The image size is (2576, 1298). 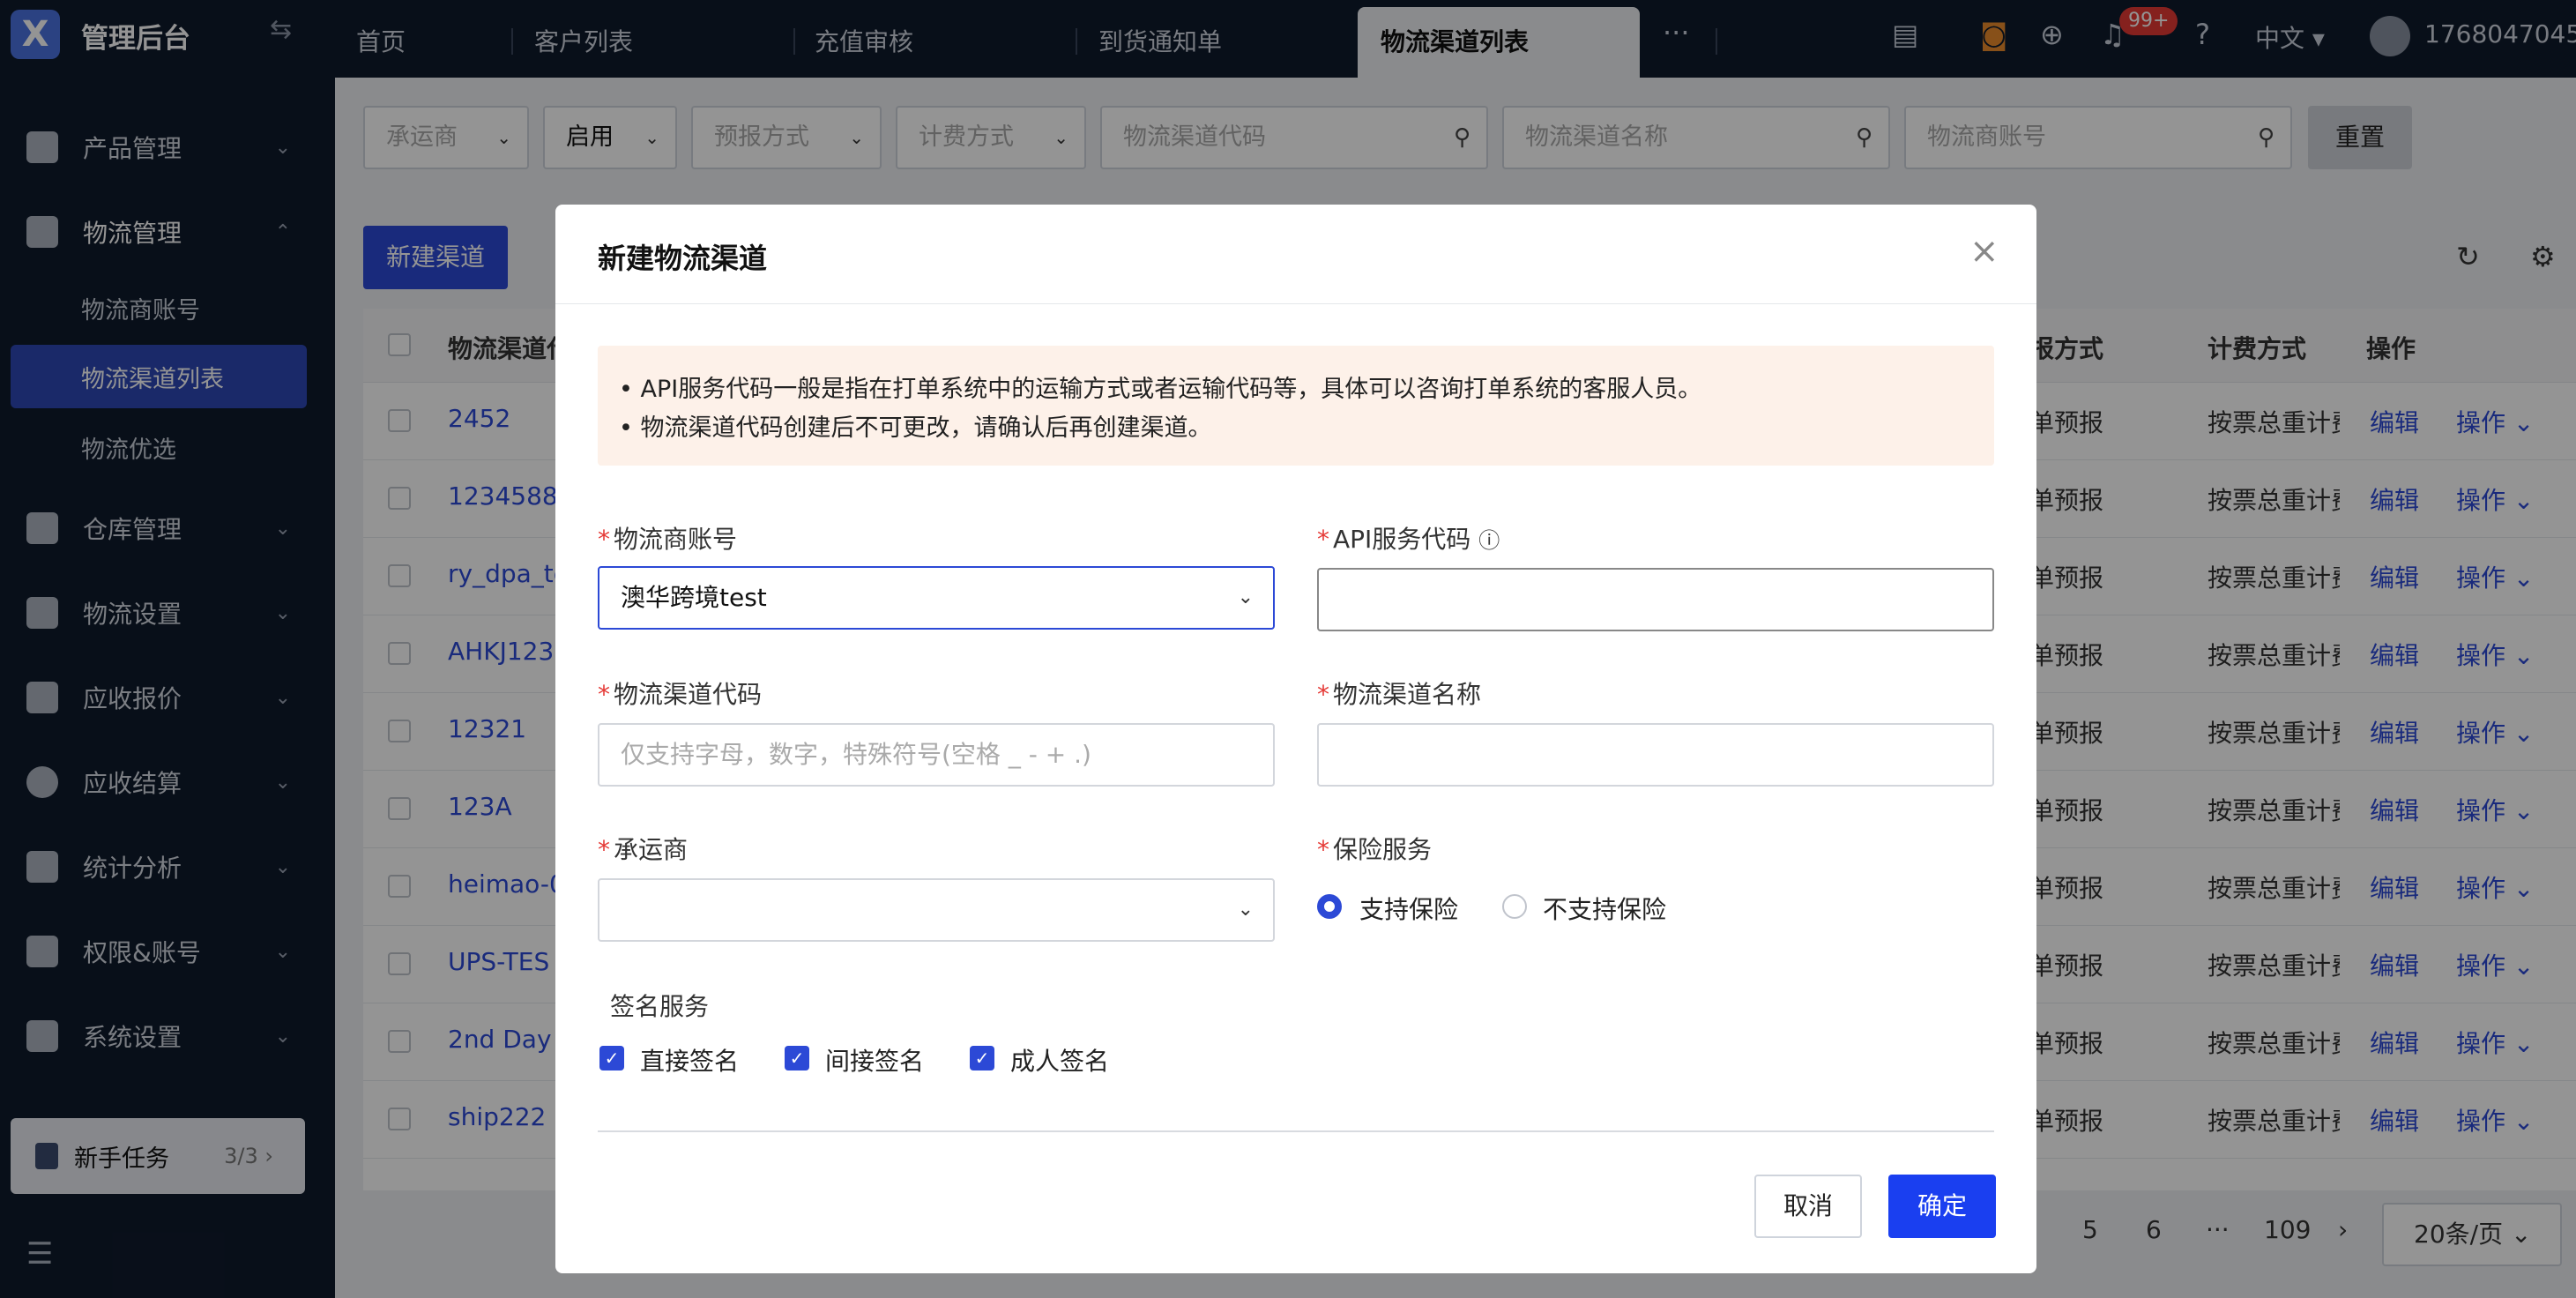 What do you see at coordinates (1296, 1131) in the screenshot?
I see `footer-divider` at bounding box center [1296, 1131].